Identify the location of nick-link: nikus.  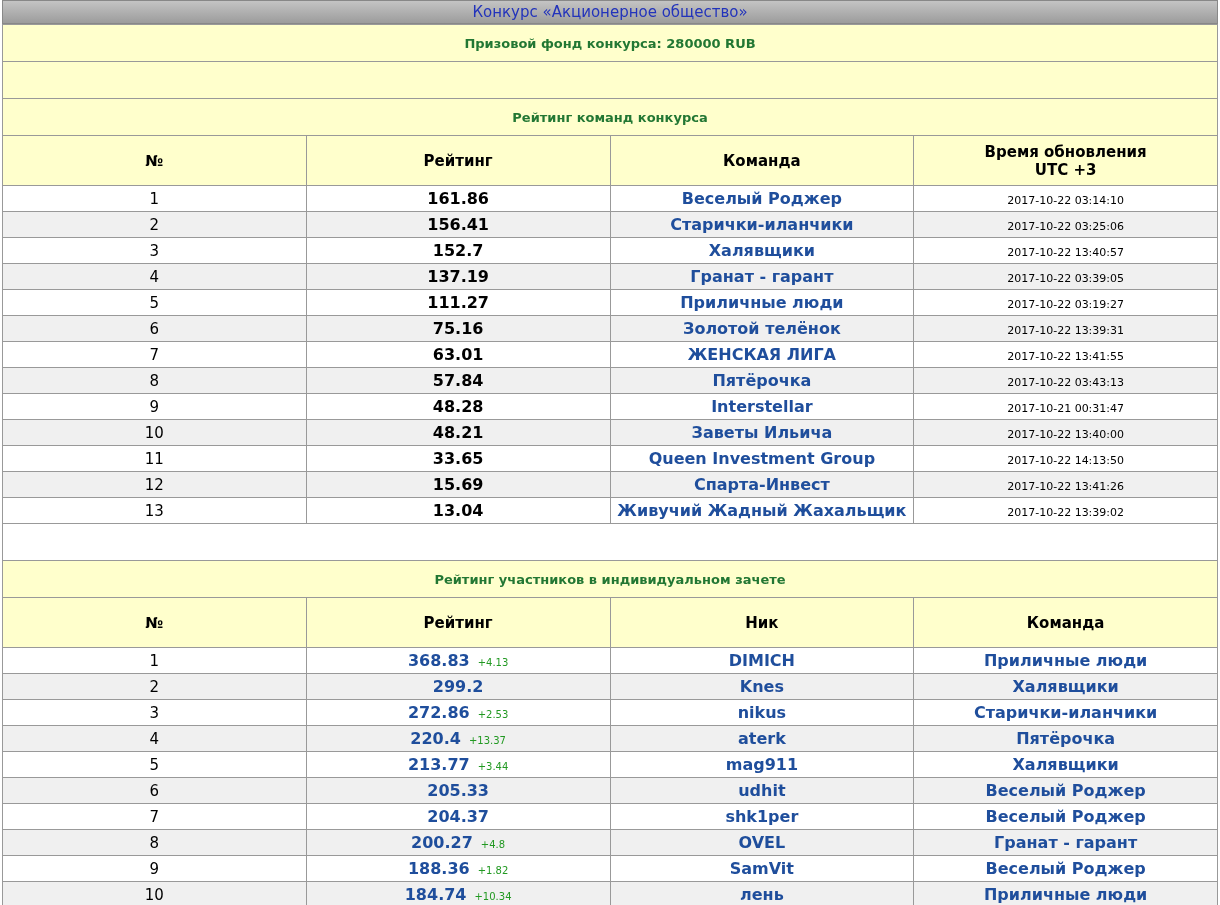
(762, 712).